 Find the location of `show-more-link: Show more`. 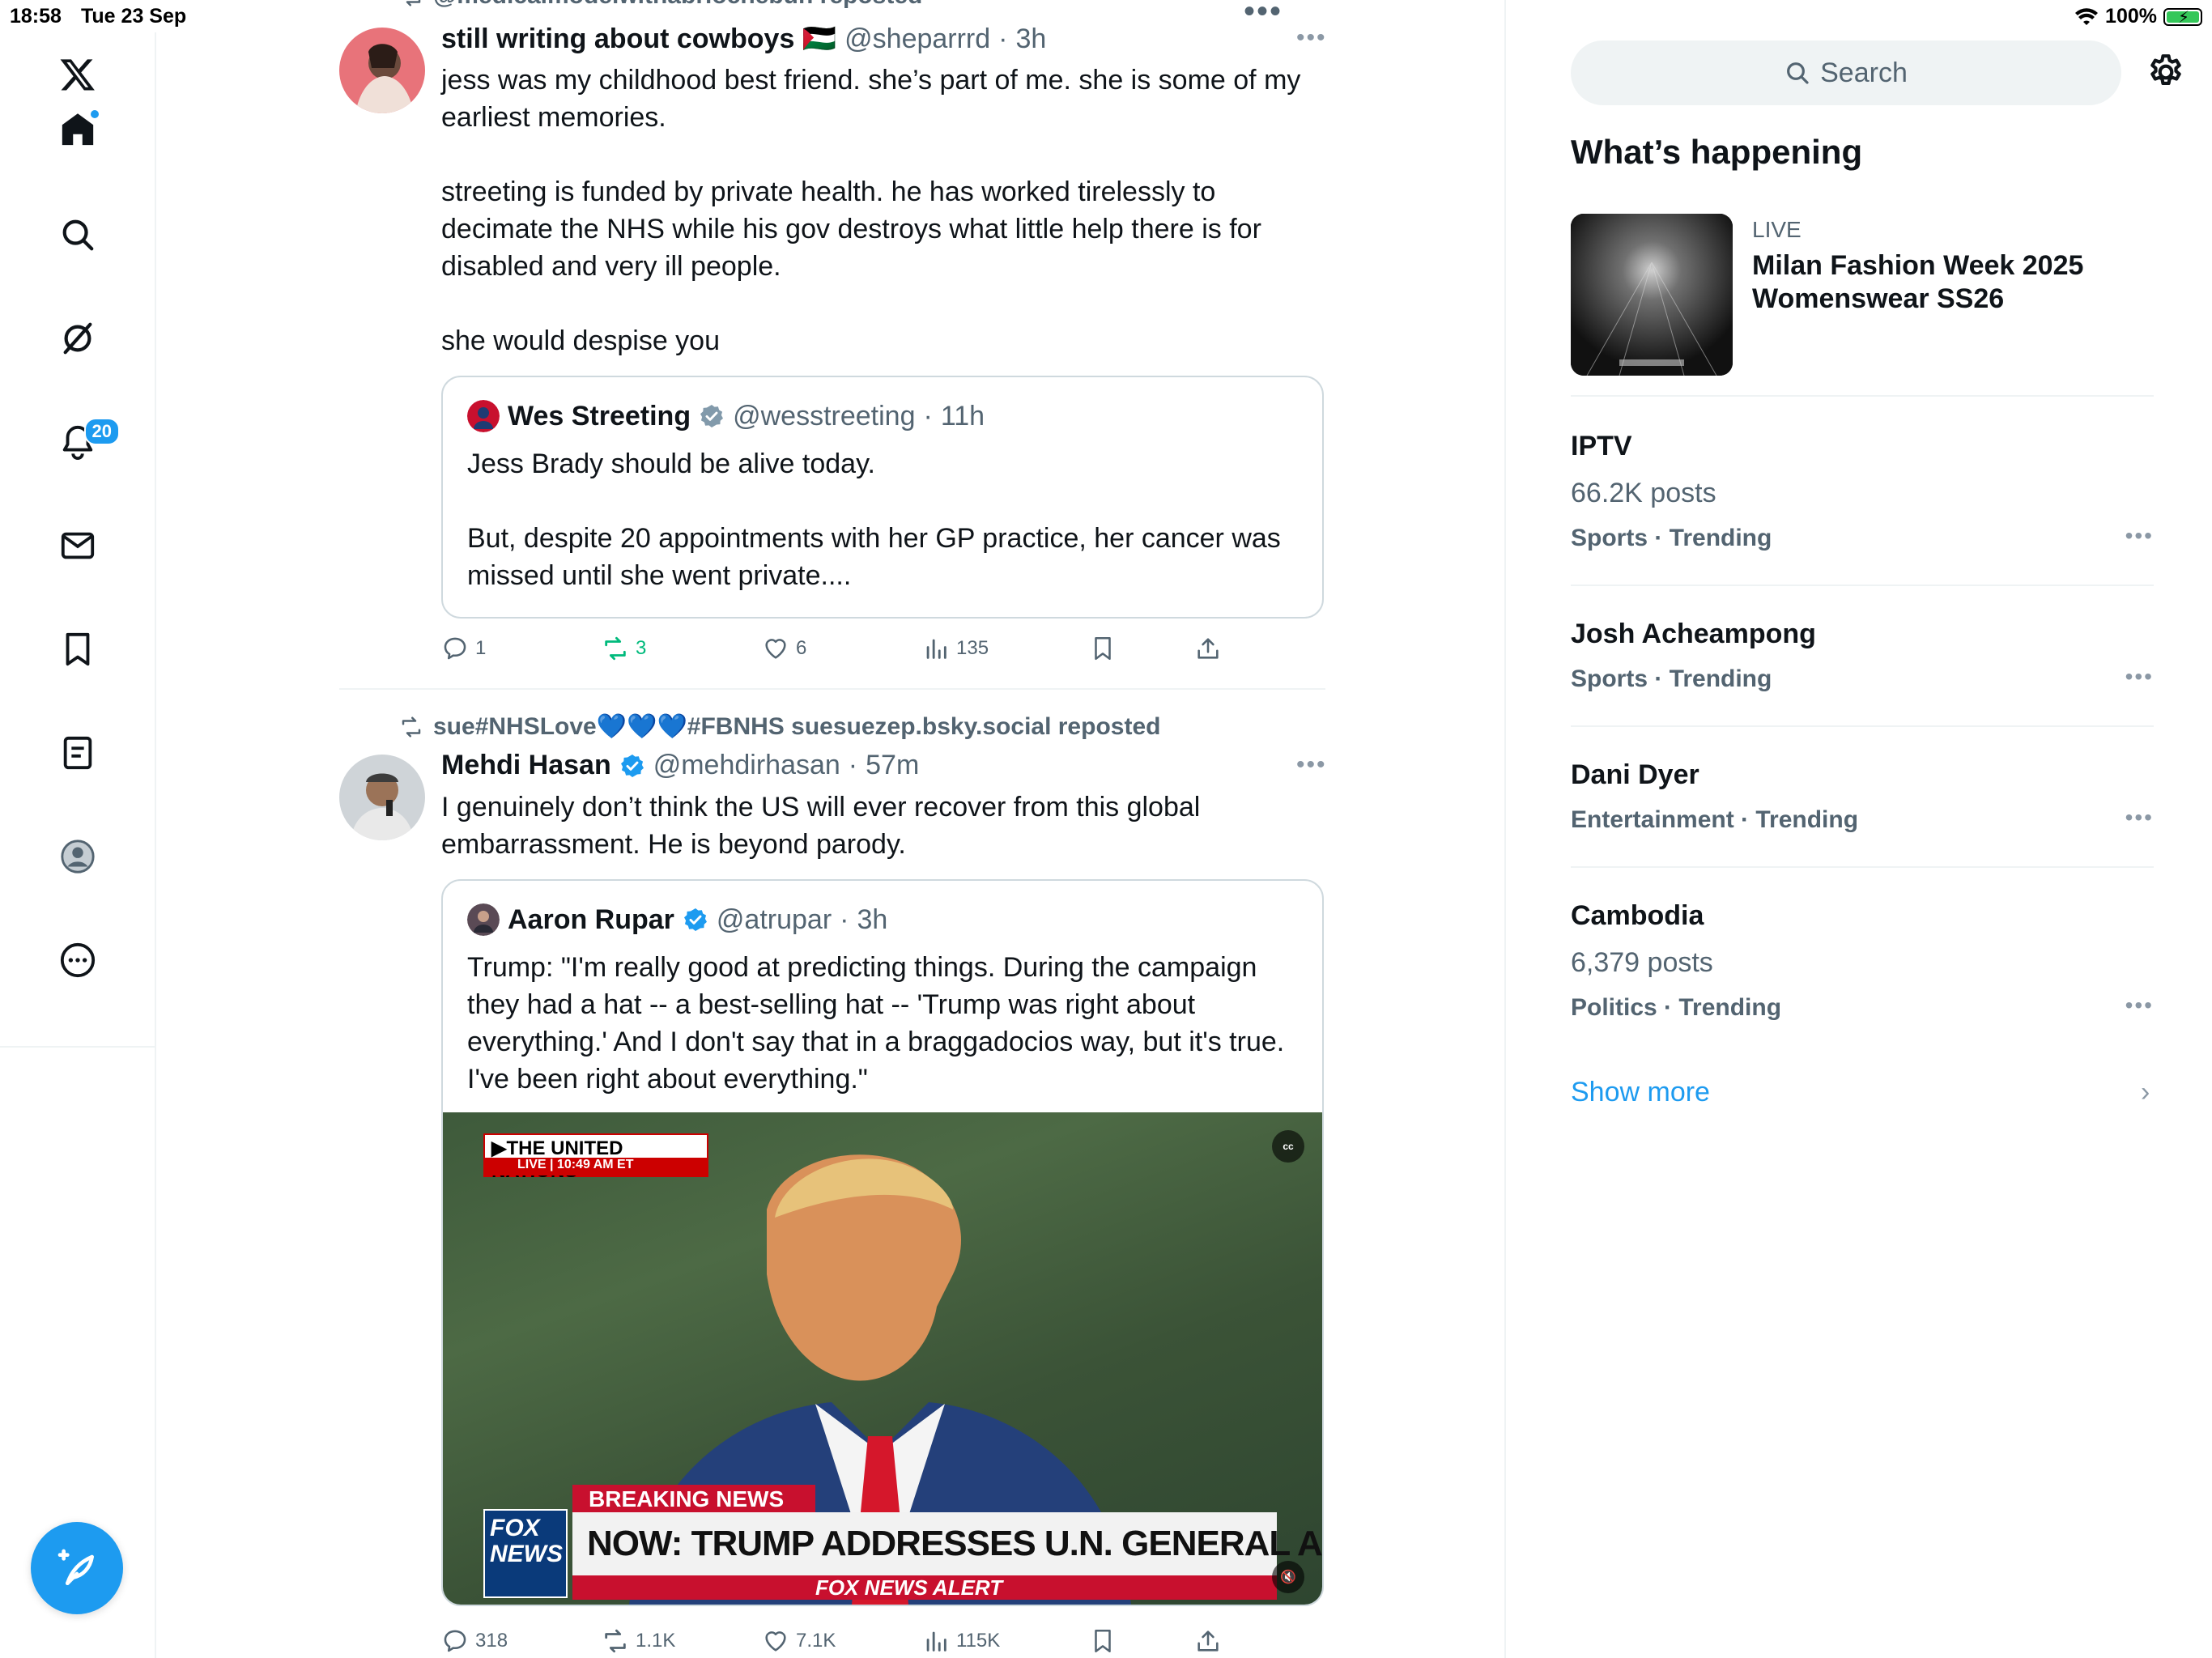

show-more-link: Show more is located at coordinates (1641, 1092).